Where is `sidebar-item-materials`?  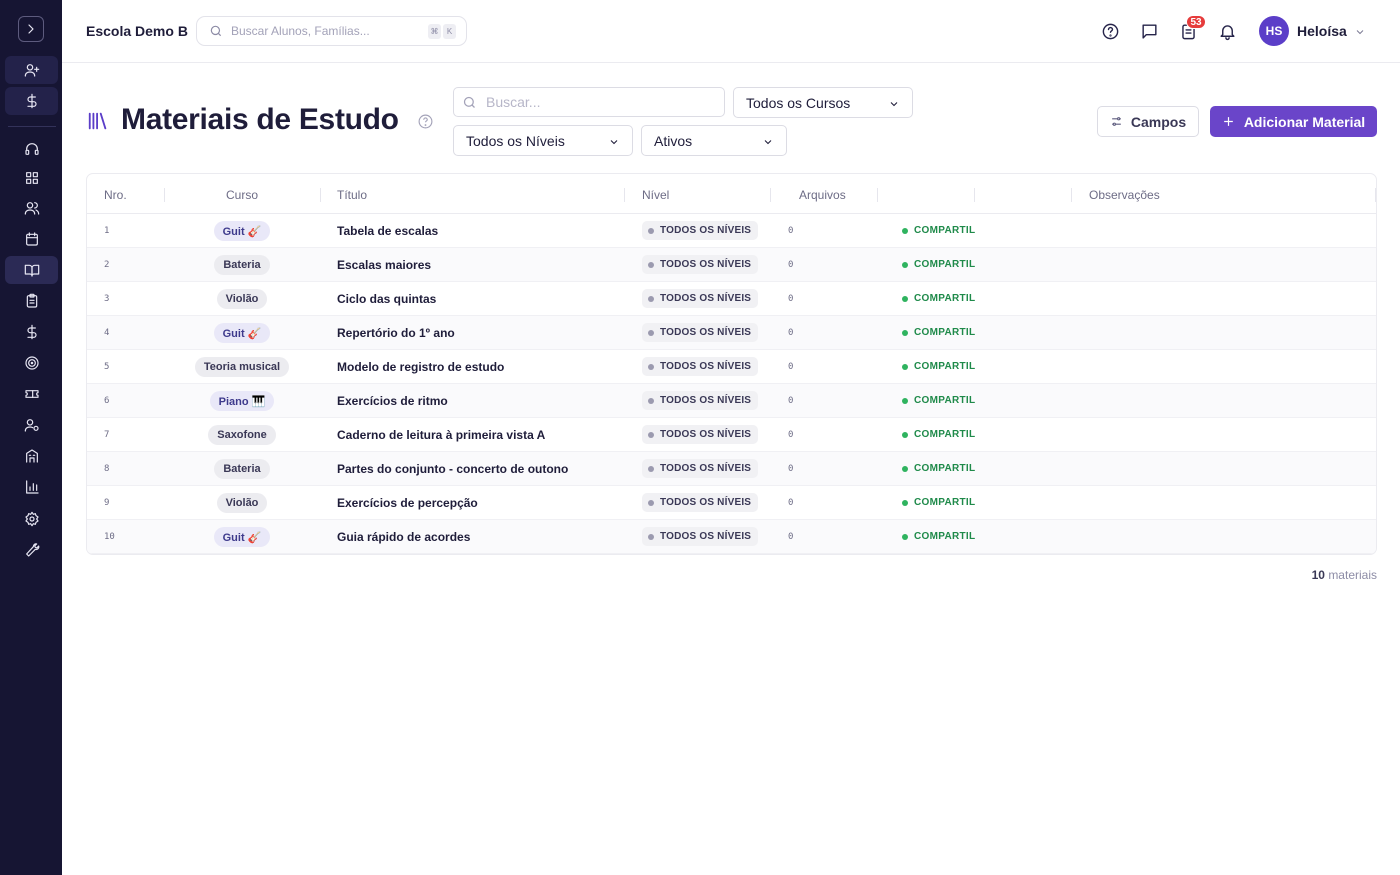
sidebar-item-materials is located at coordinates (31, 270).